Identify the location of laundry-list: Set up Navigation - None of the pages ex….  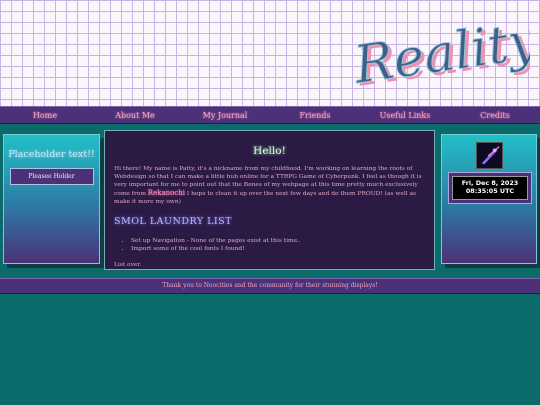
(269, 245).